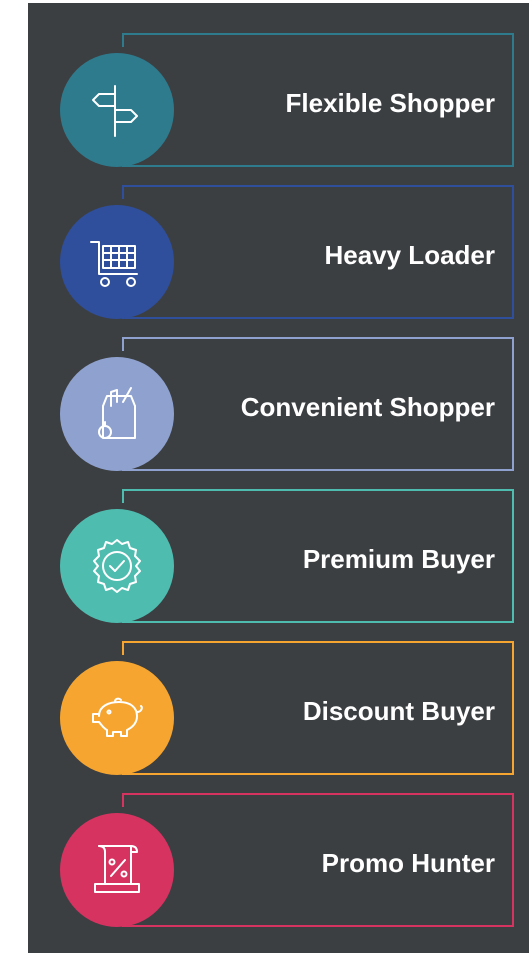 The image size is (529, 963). What do you see at coordinates (117, 110) in the screenshot?
I see `signpost-icon` at bounding box center [117, 110].